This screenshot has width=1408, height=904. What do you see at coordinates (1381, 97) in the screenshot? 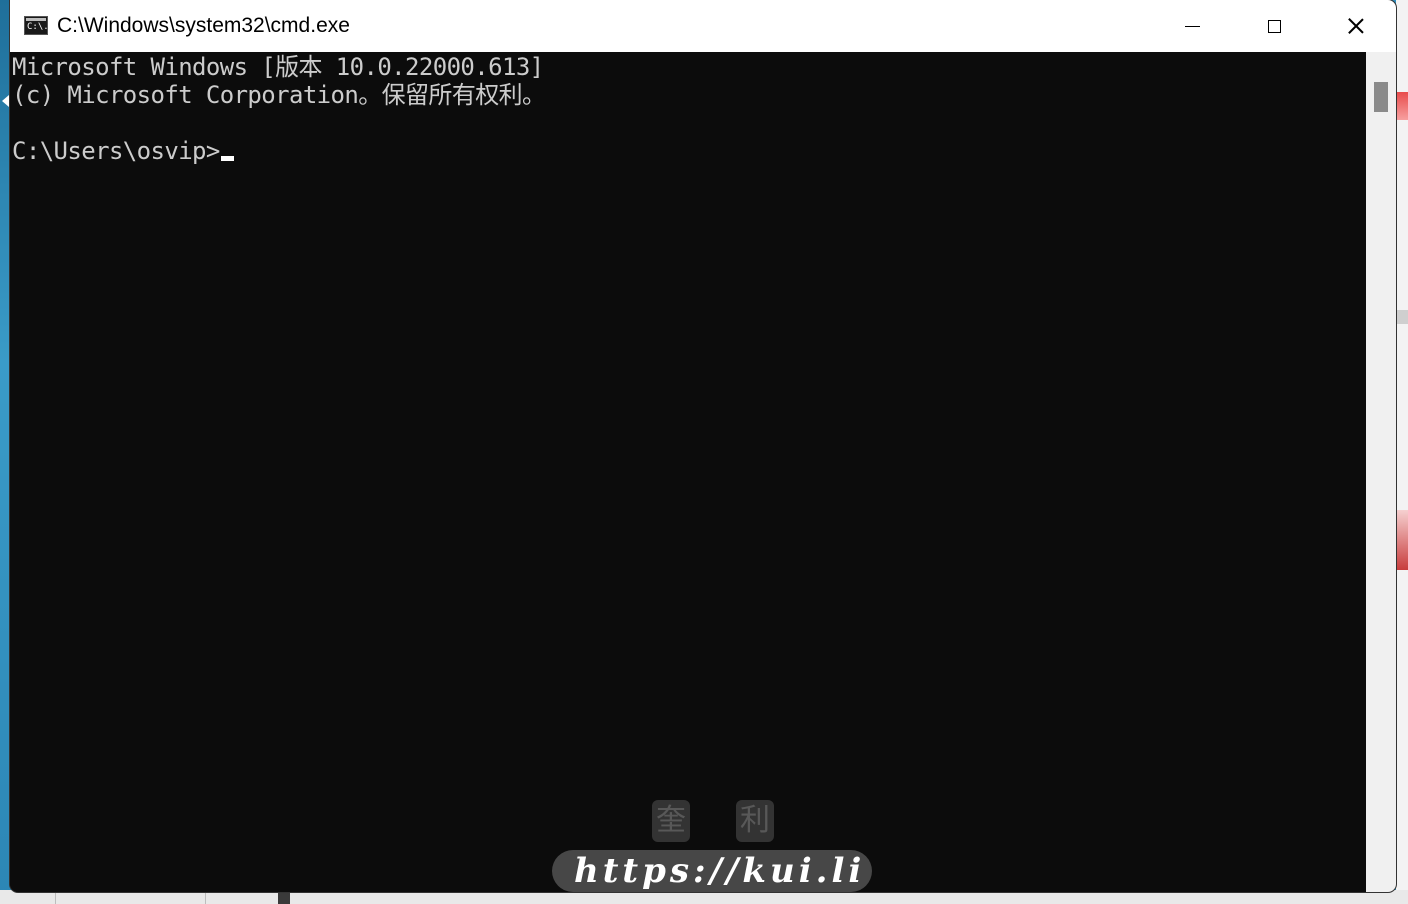
I see `scrollbar-thumb` at bounding box center [1381, 97].